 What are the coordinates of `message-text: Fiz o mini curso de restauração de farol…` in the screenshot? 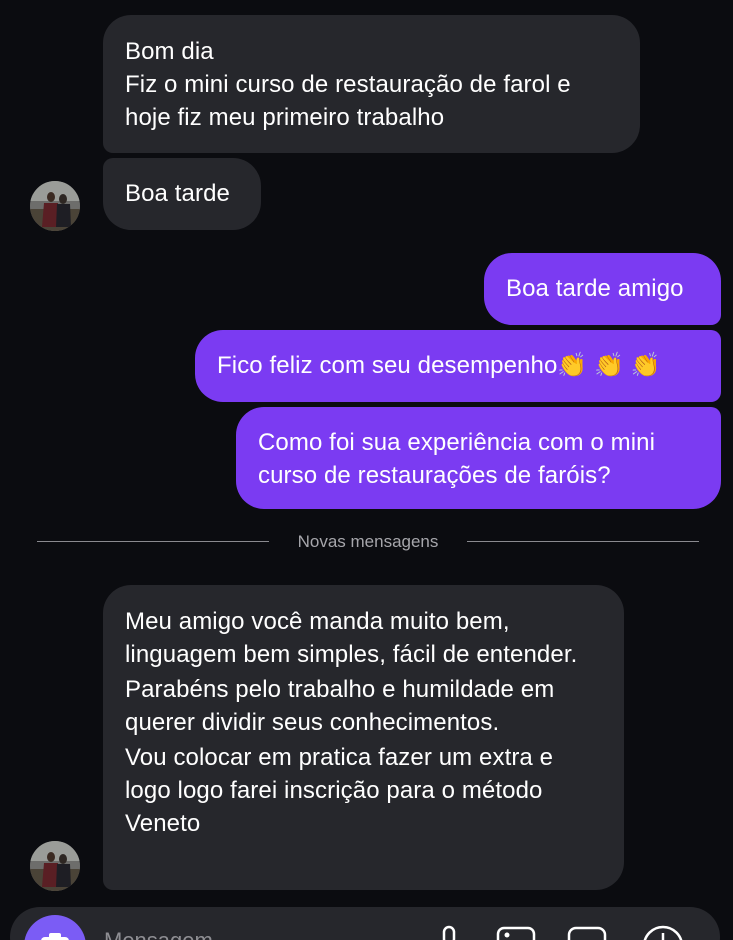 It's located at (348, 101).